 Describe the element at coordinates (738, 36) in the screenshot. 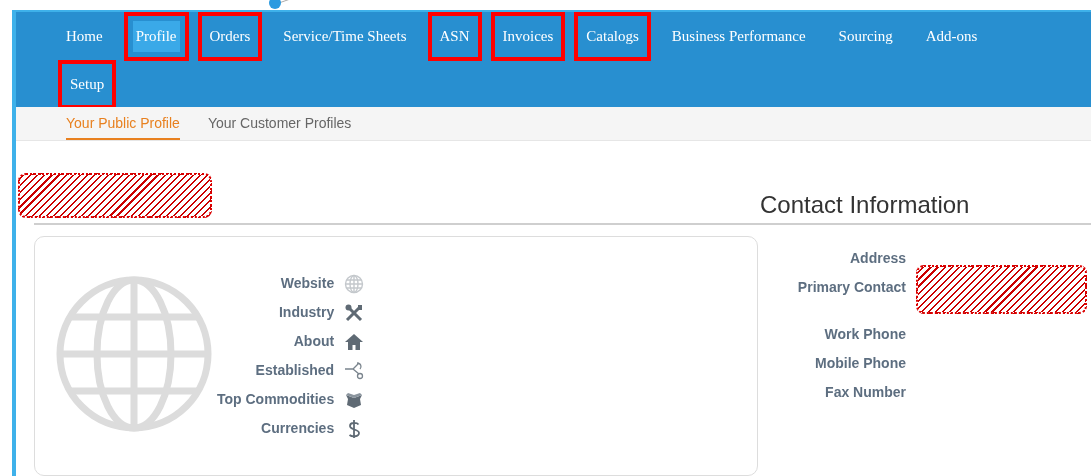

I see `nav-tab: Business Performance` at that location.